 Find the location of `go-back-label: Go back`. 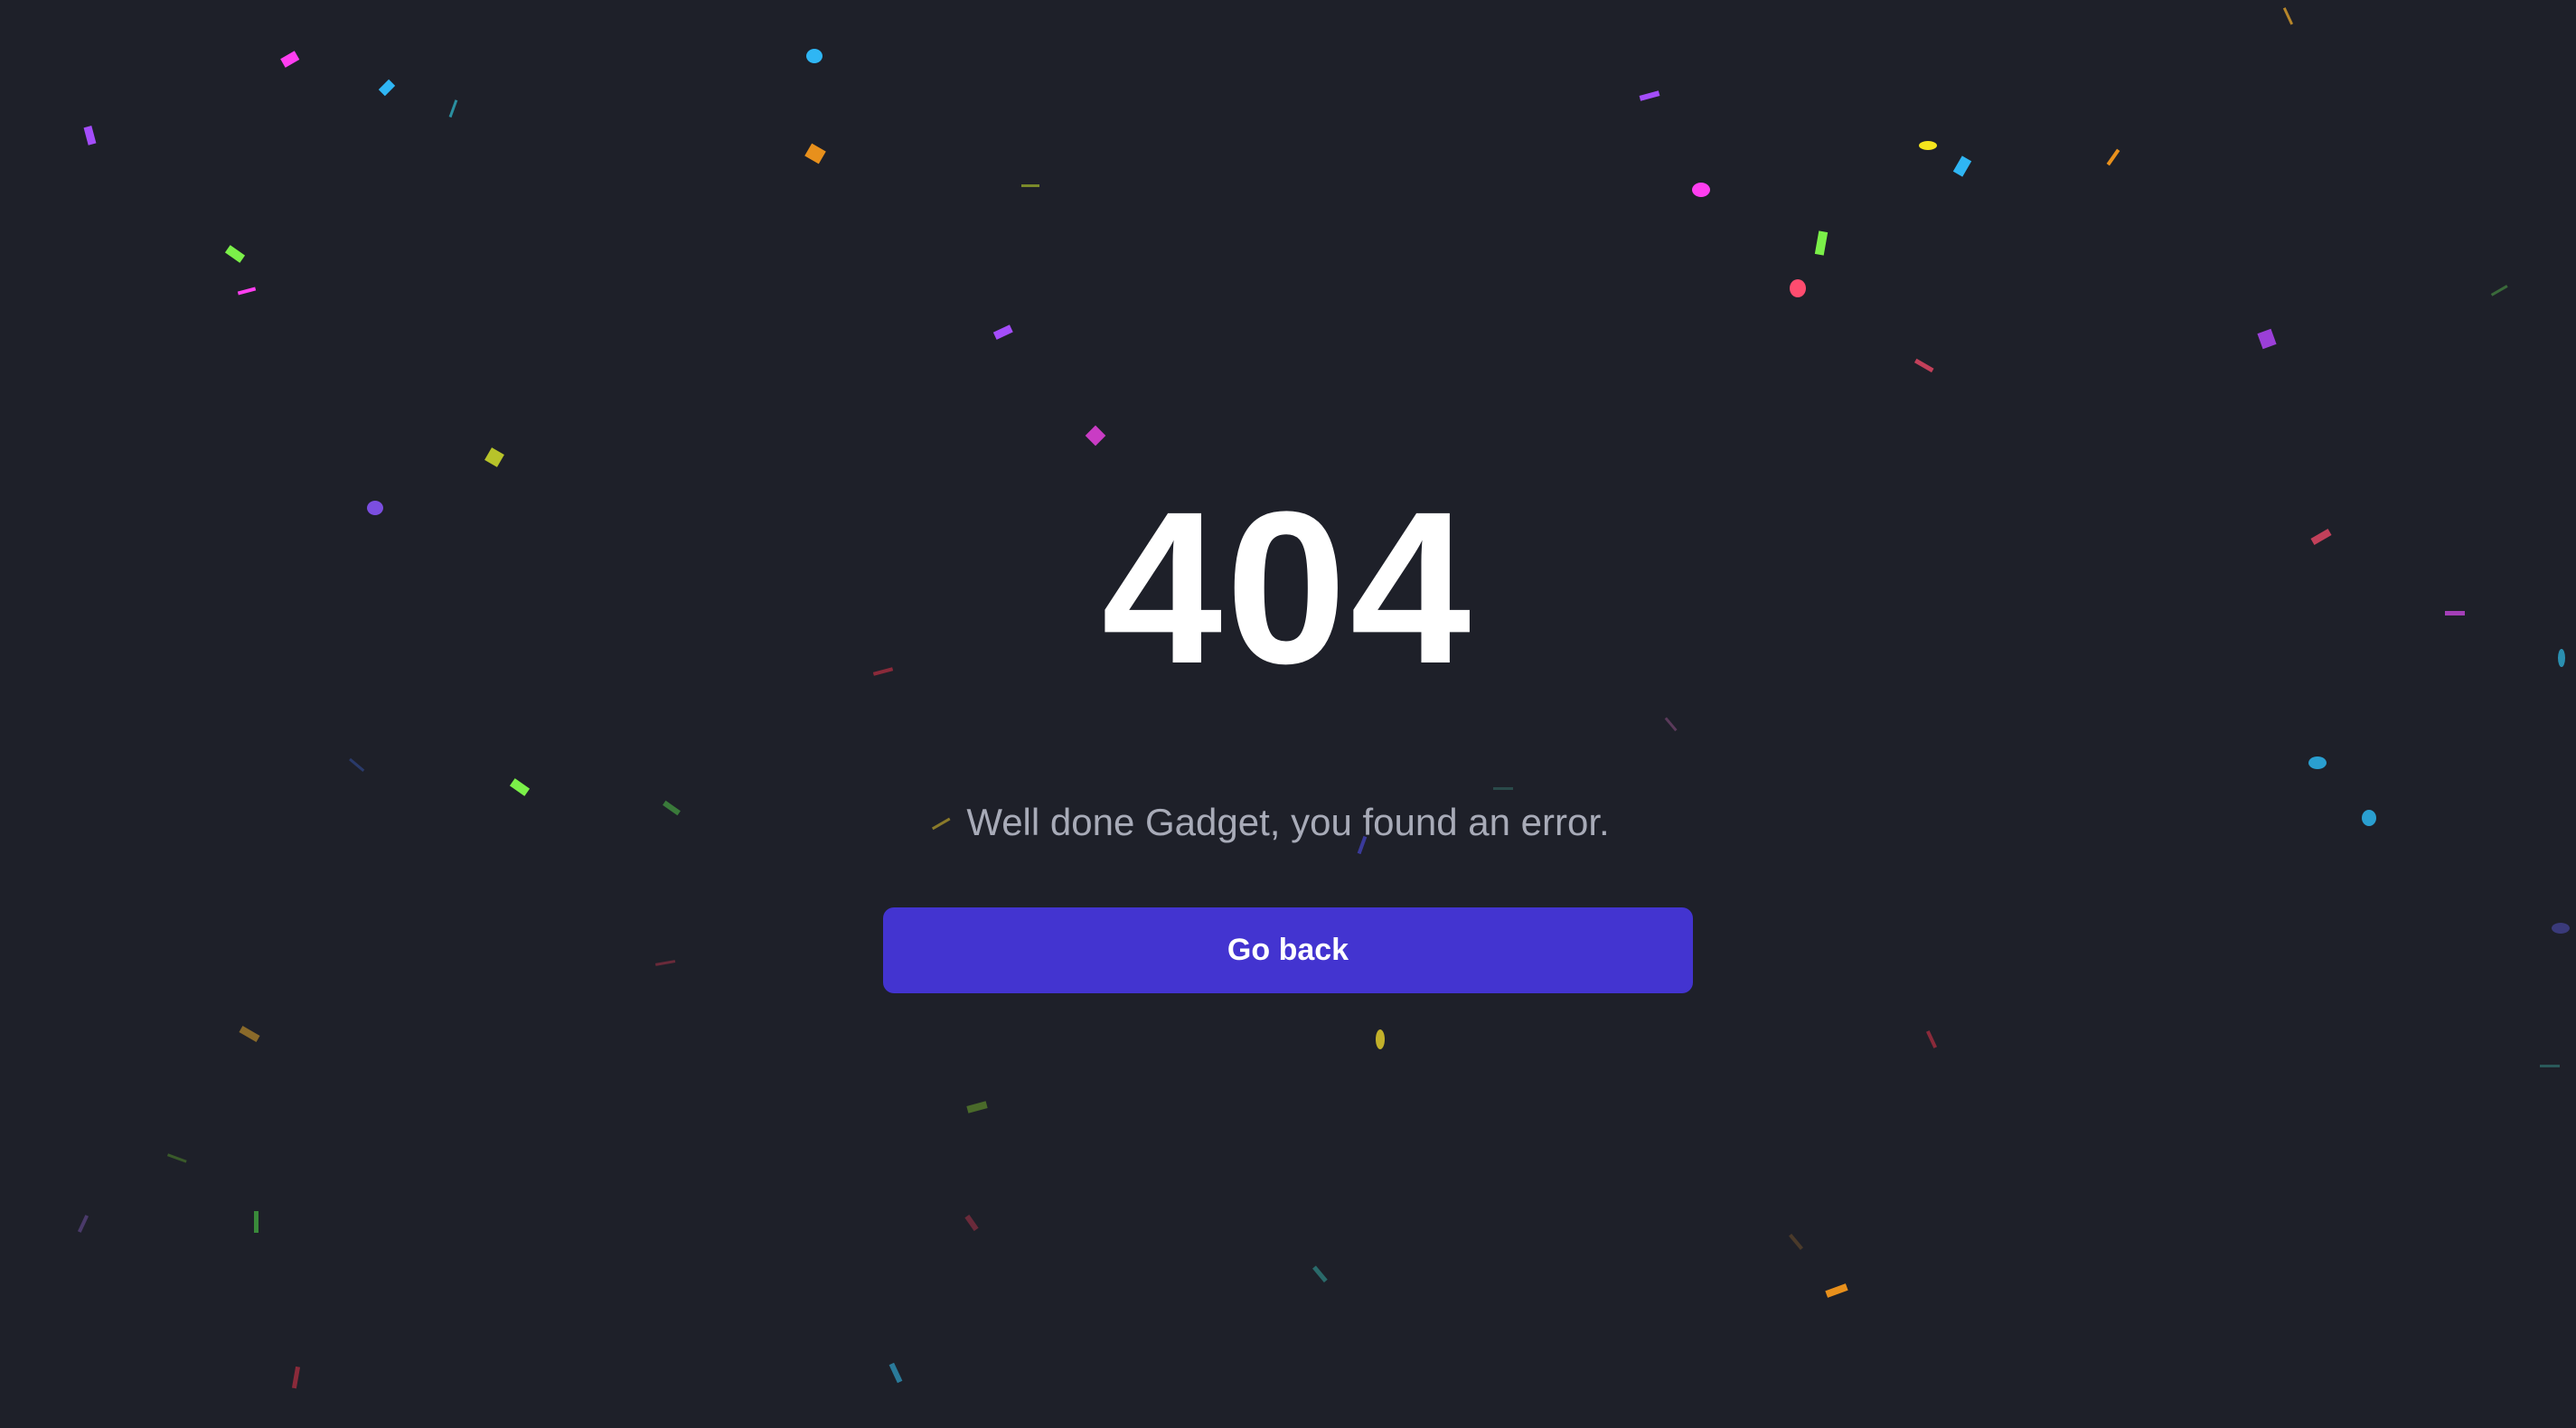

go-back-label: Go back is located at coordinates (1288, 950).